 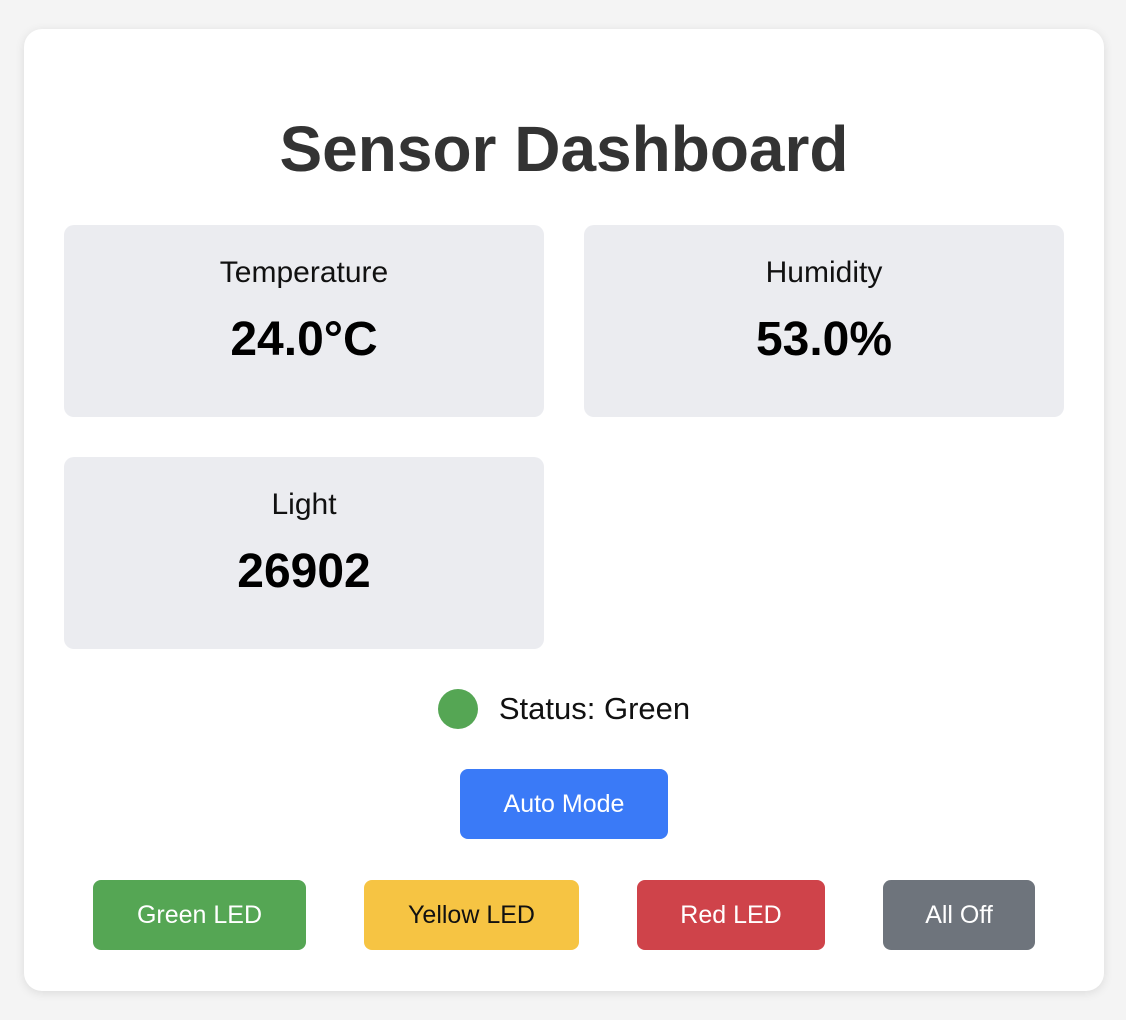 I want to click on status-indicator: Status: Green, so click(x=564, y=709).